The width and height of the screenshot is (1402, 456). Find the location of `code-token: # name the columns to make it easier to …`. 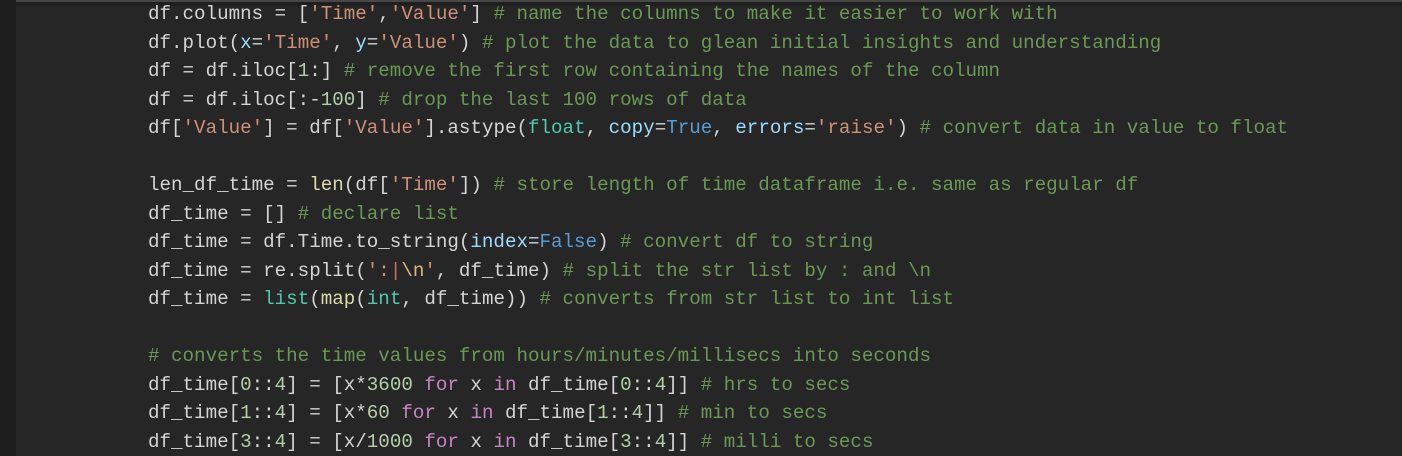

code-token: # name the columns to make it easier to … is located at coordinates (775, 14).